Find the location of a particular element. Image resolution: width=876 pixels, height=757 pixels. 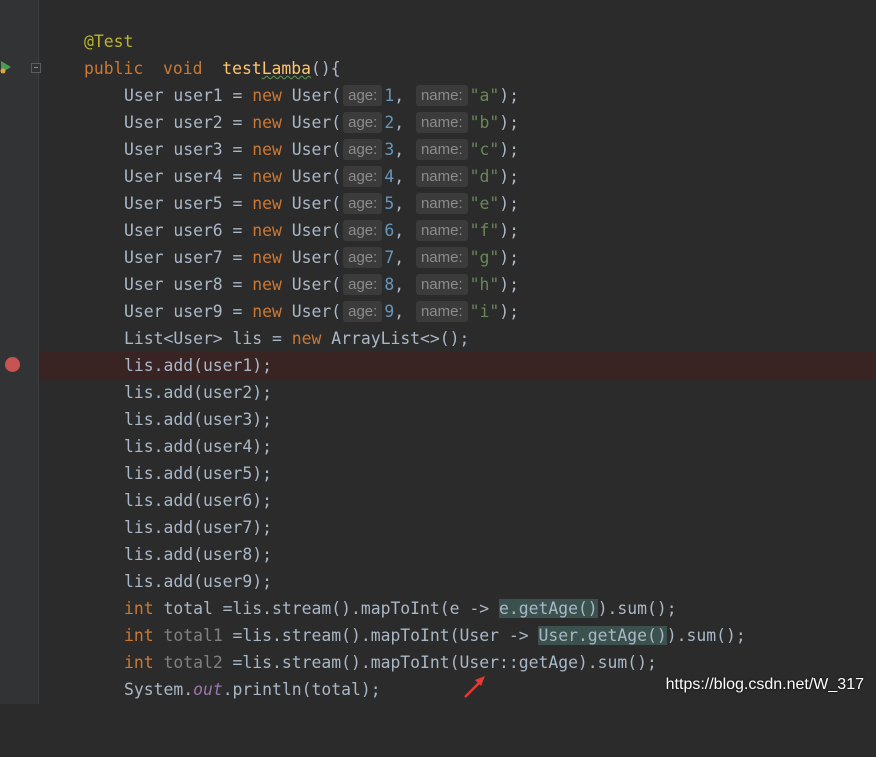

code-line: User user6 = new User(age: 6, name: "f"); is located at coordinates (322, 230).